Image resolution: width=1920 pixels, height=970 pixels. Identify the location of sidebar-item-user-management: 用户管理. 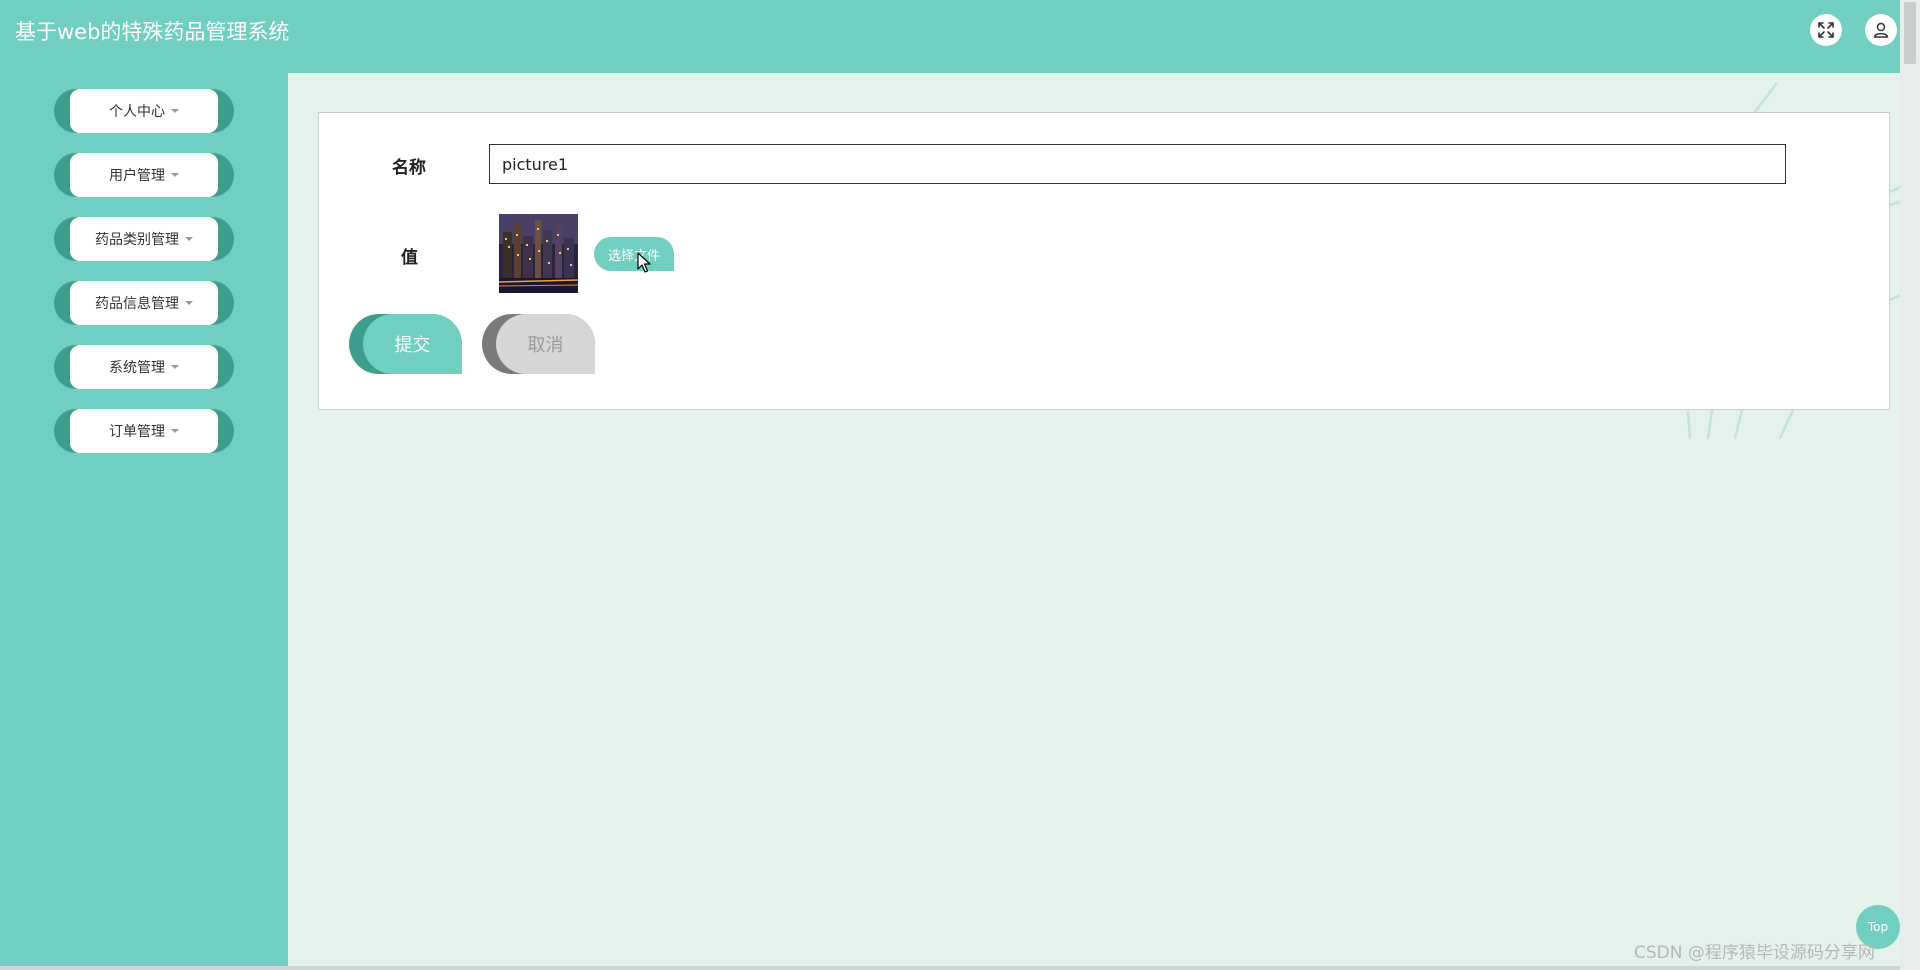
(144, 175).